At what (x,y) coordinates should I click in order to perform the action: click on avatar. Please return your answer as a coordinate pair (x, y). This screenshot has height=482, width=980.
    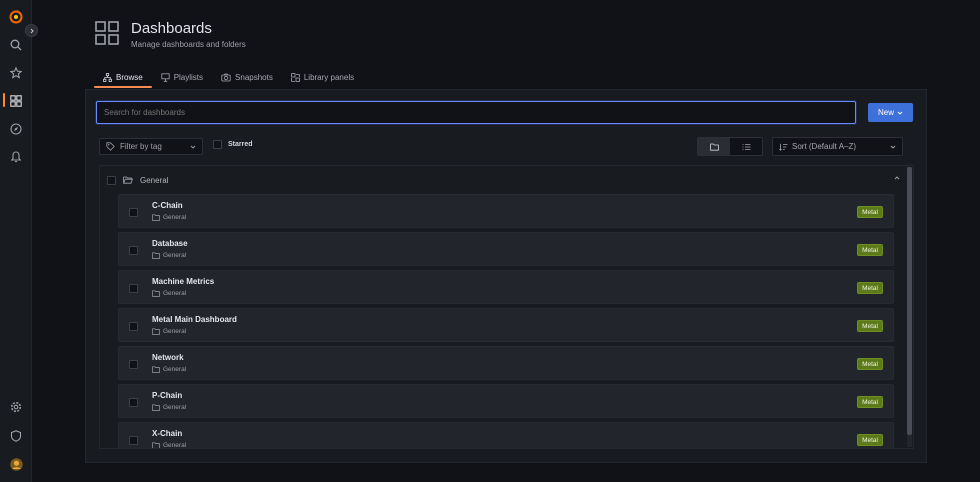
    Looking at the image, I should click on (16, 464).